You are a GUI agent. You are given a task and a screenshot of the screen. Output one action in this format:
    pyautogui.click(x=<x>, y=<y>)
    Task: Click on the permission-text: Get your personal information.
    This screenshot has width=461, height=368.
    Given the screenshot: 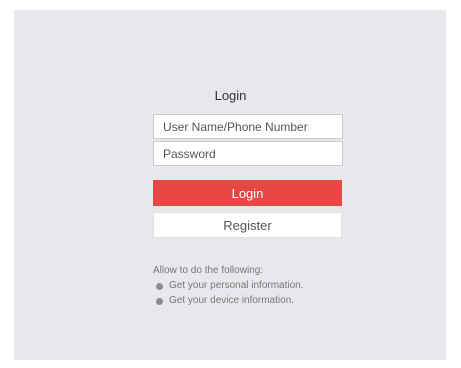 What is the action you would take?
    pyautogui.click(x=236, y=285)
    